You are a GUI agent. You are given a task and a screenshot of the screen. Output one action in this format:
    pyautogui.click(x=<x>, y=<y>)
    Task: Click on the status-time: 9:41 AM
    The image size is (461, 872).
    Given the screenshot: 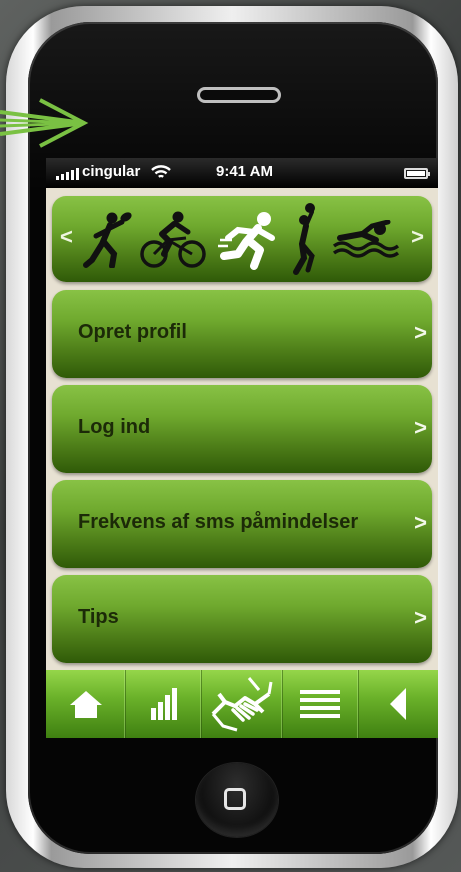 What is the action you would take?
    pyautogui.click(x=244, y=171)
    